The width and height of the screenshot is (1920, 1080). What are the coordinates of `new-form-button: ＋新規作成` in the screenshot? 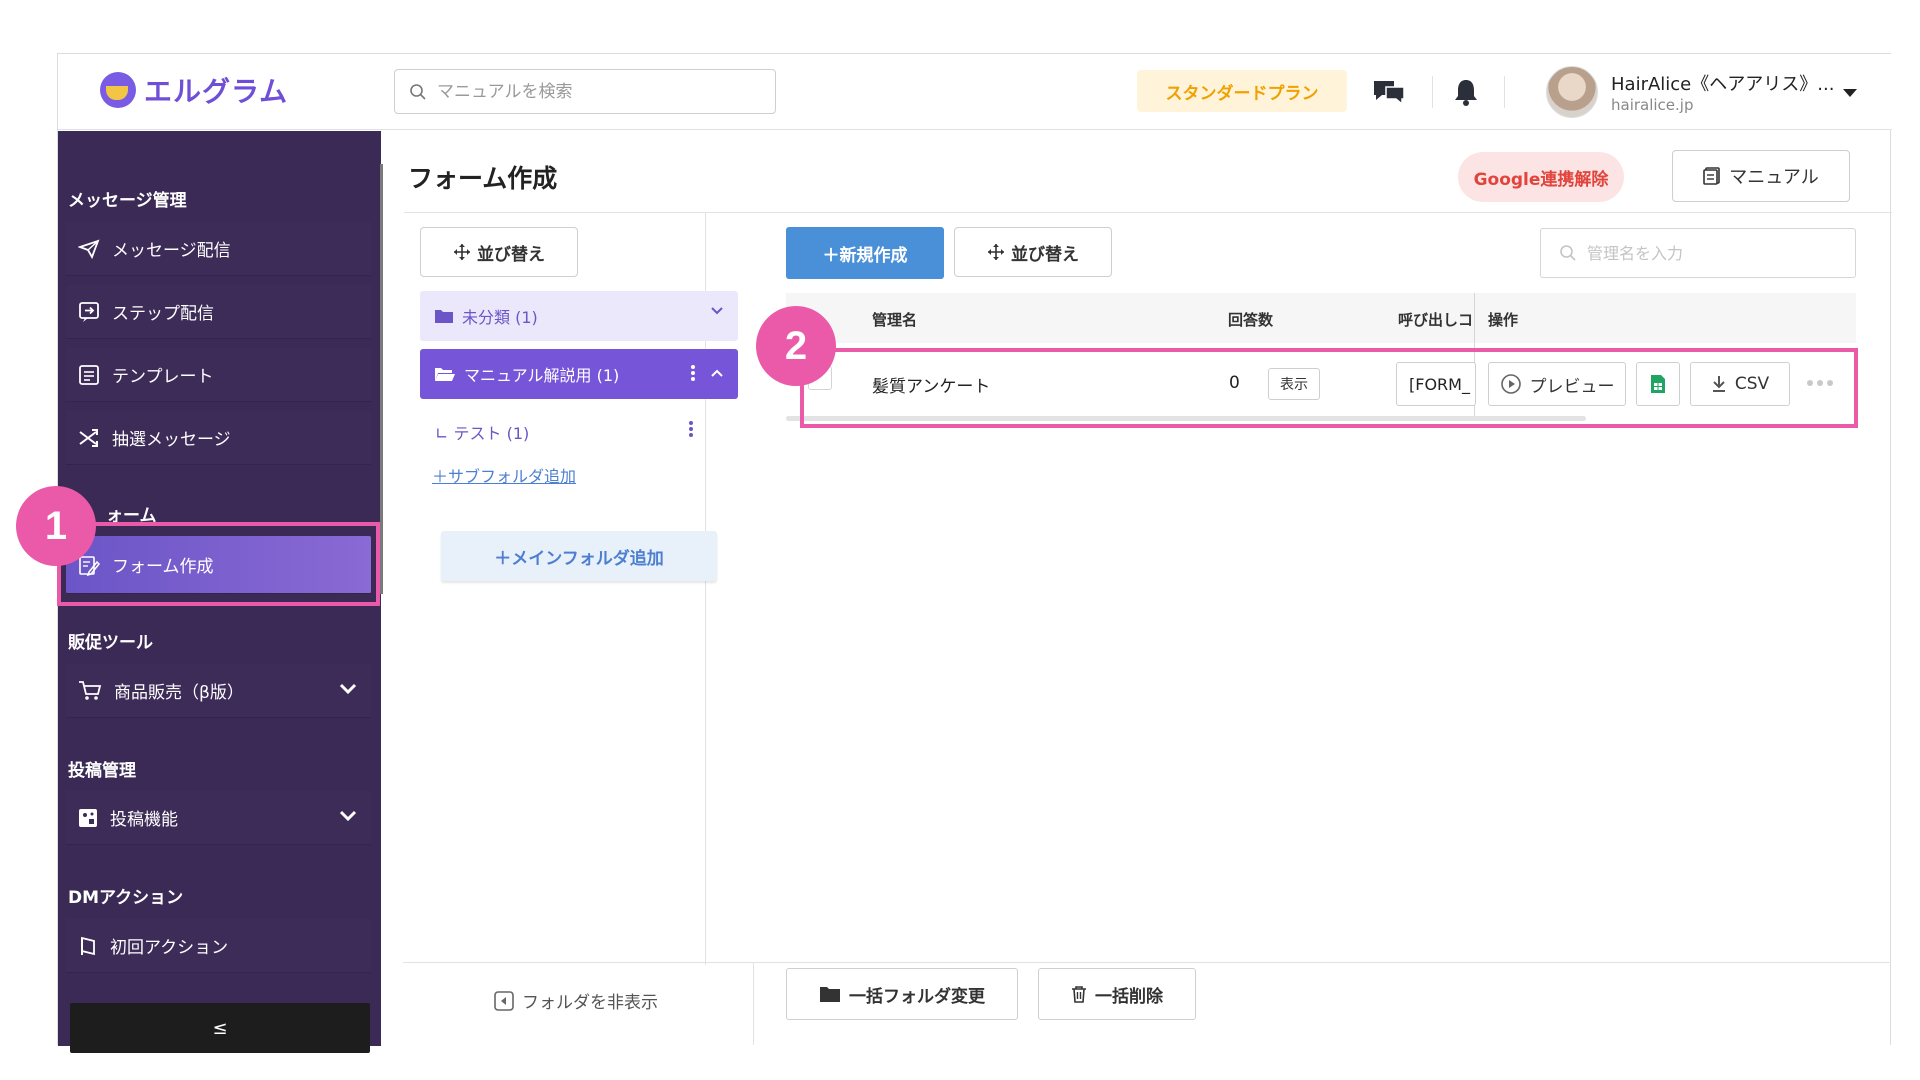 It's located at (865, 253).